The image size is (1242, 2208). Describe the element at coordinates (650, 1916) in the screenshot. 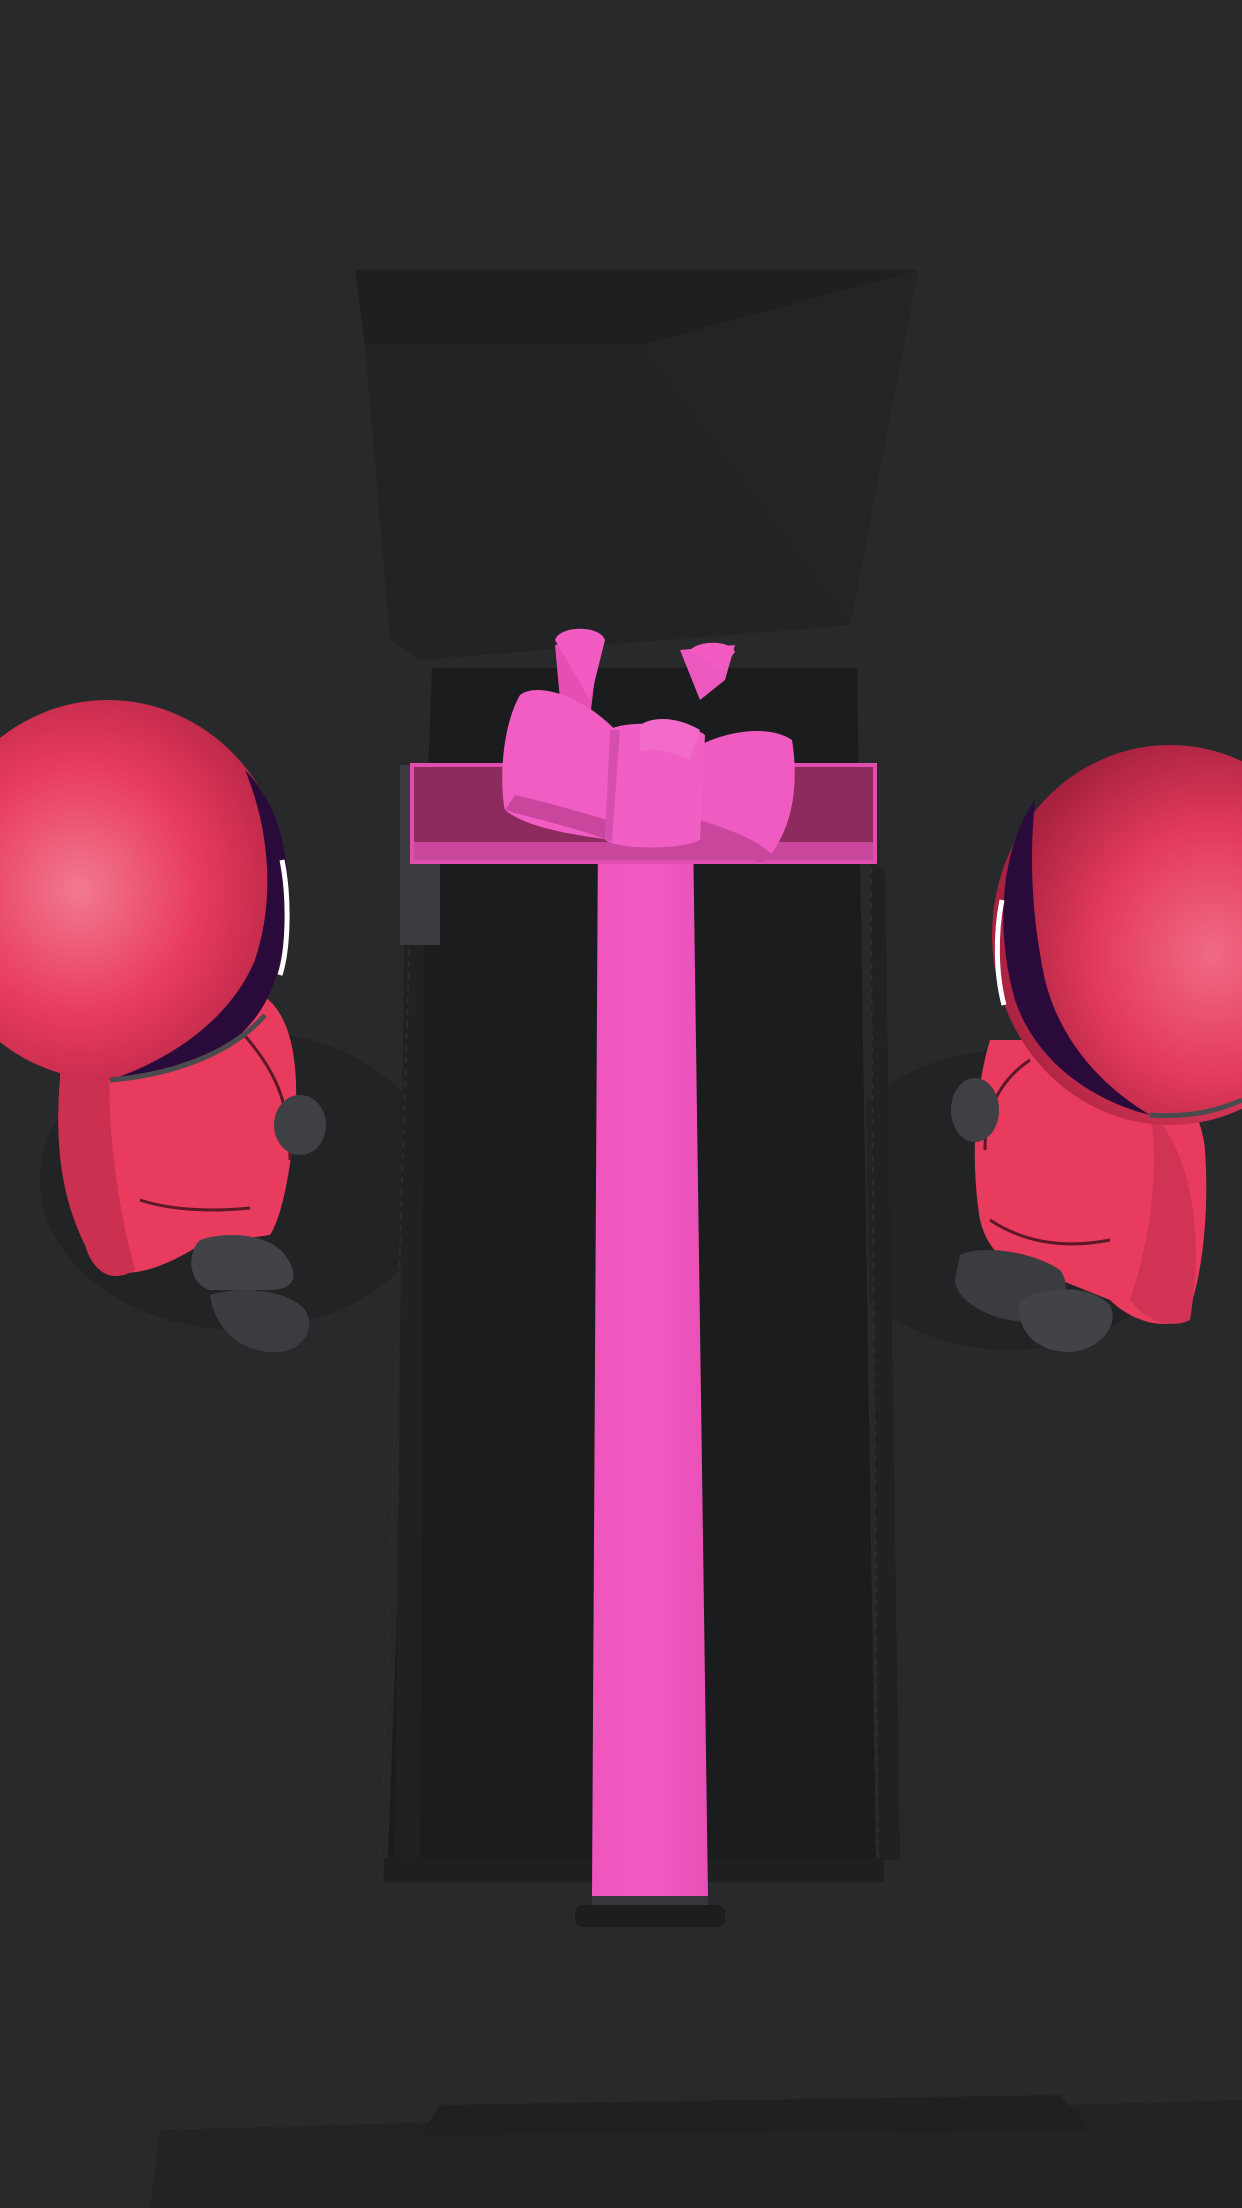

I see `ribbon-end-shadow` at that location.